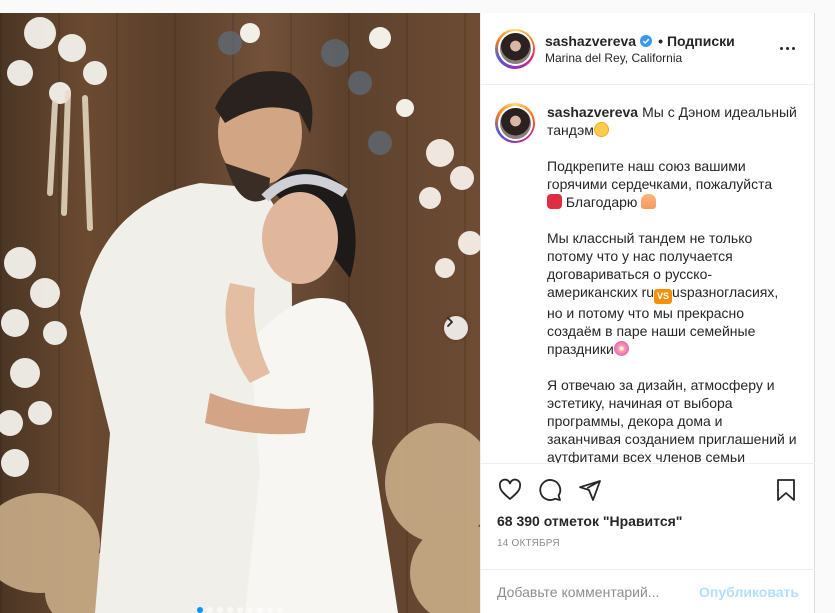 This screenshot has height=613, width=835. What do you see at coordinates (417, 6) in the screenshot?
I see `top-strip` at bounding box center [417, 6].